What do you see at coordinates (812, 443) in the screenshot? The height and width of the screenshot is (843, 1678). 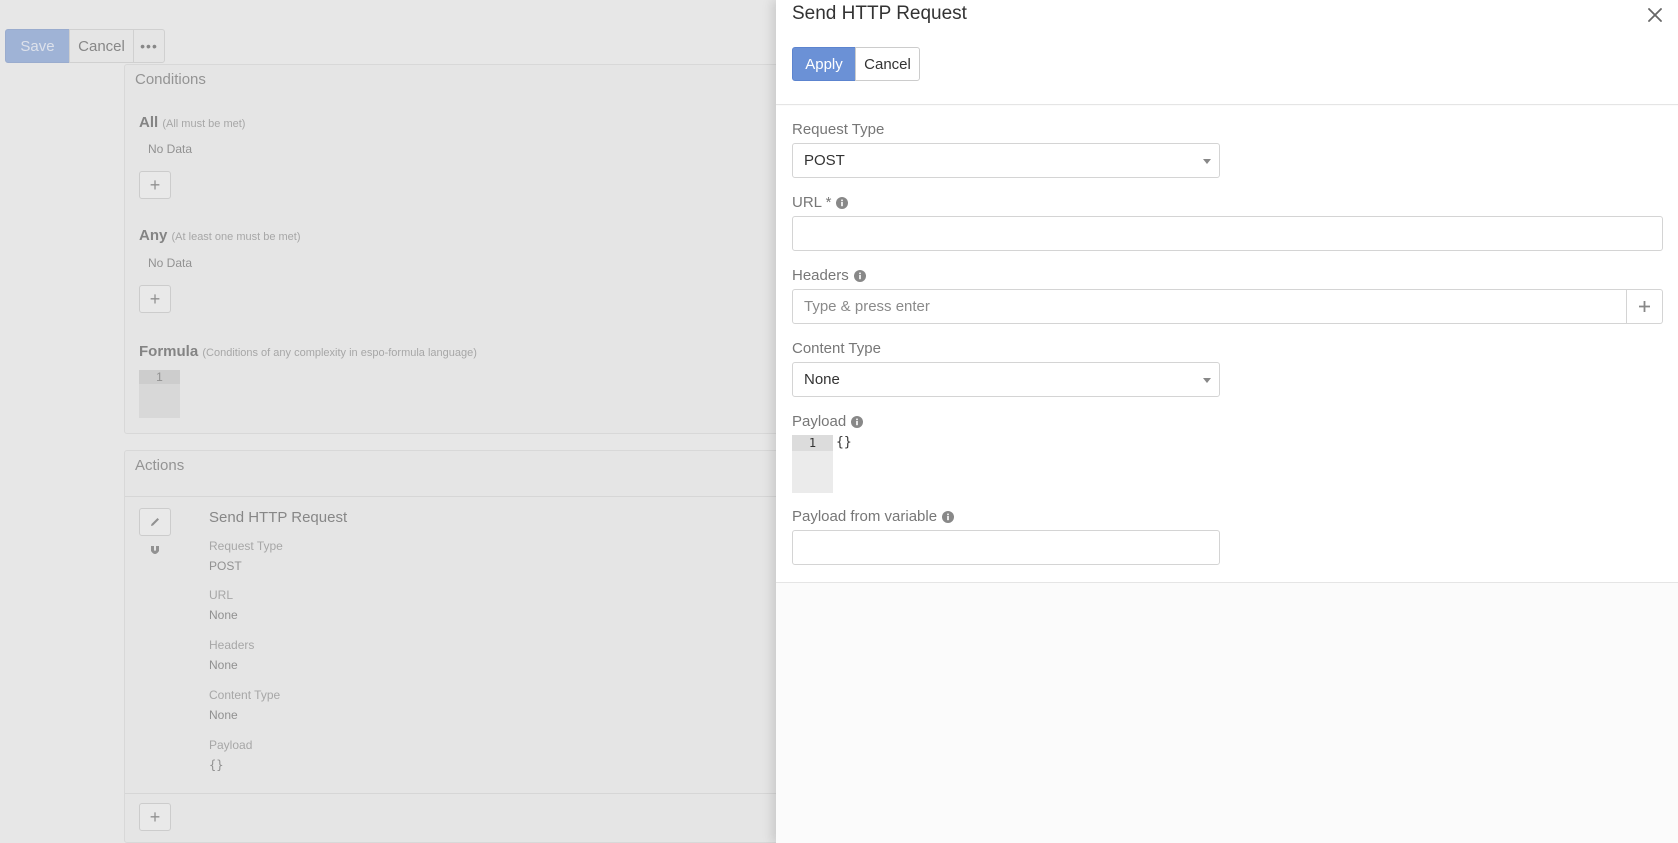 I see `payload-line-number: 1` at bounding box center [812, 443].